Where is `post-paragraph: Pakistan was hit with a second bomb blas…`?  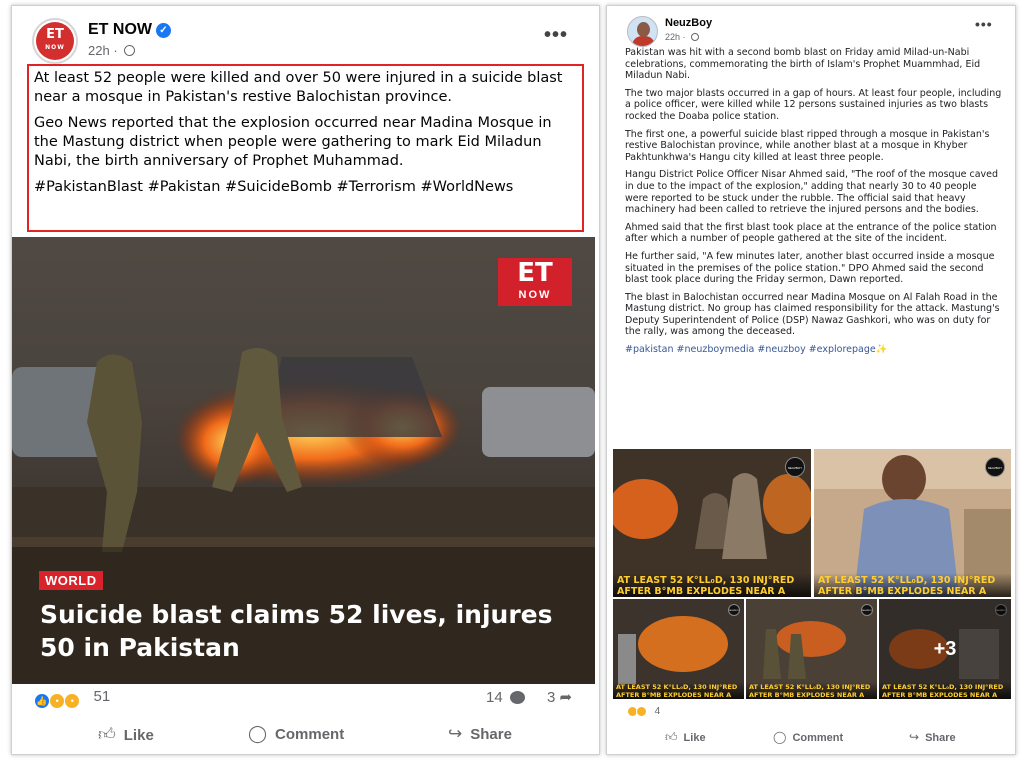 post-paragraph: Pakistan was hit with a second bomb blas… is located at coordinates (803, 64).